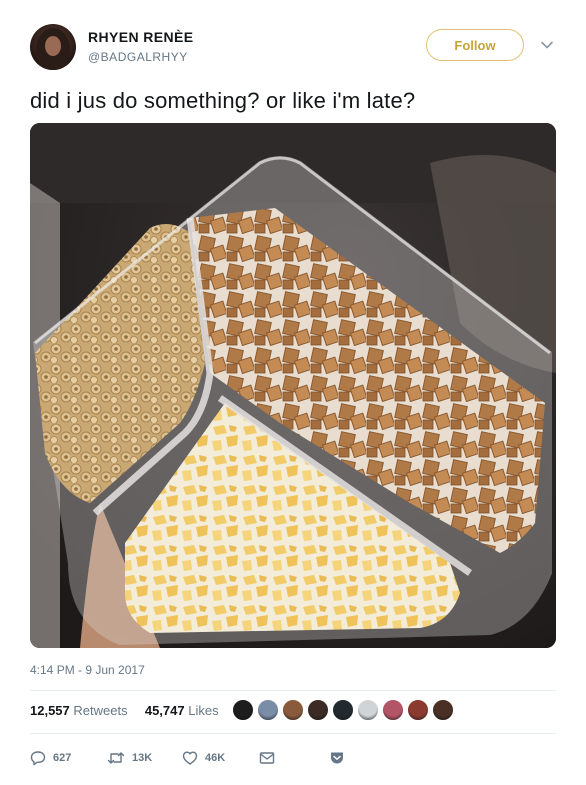 This screenshot has width=586, height=785. I want to click on likes-count: 45,747, so click(165, 710).